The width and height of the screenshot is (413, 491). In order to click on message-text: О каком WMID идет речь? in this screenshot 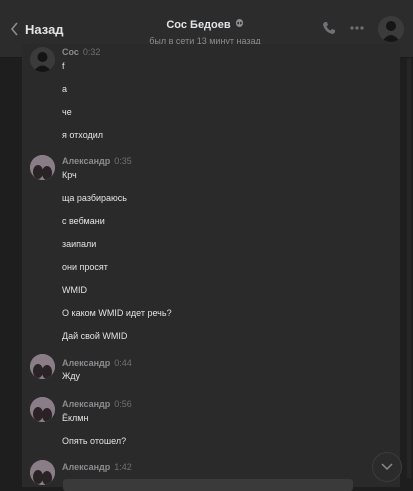, I will do `click(117, 313)`.